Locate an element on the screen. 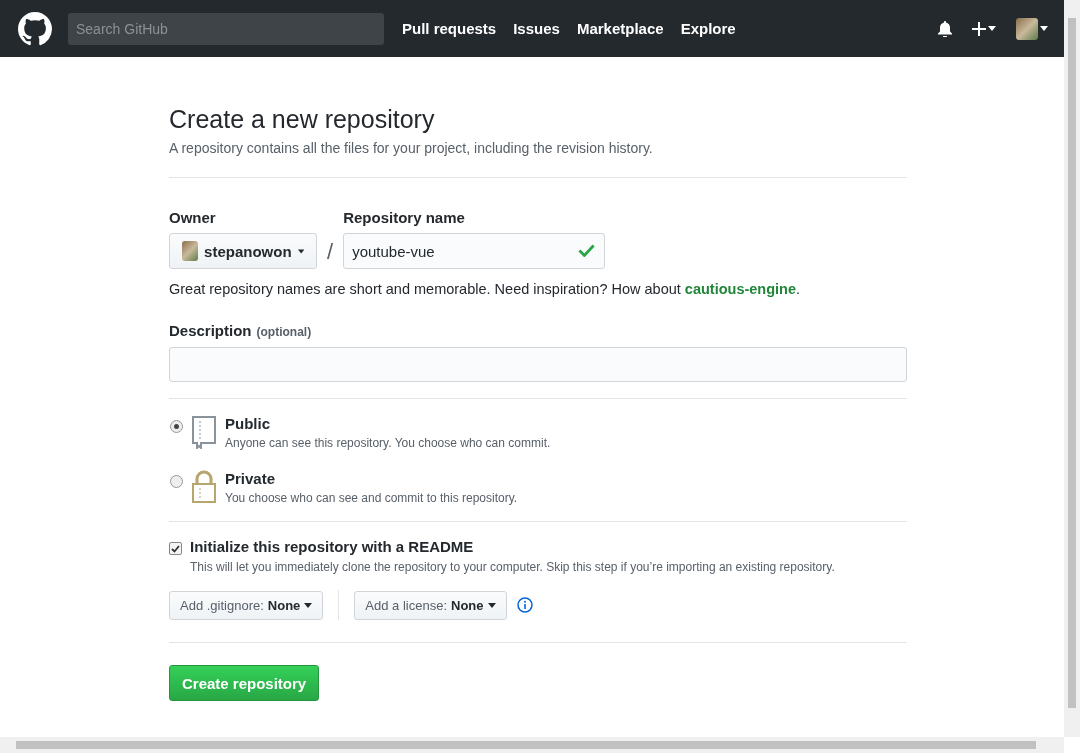 The width and height of the screenshot is (1080, 753). suggestion-link: cautious-engine is located at coordinates (740, 289).